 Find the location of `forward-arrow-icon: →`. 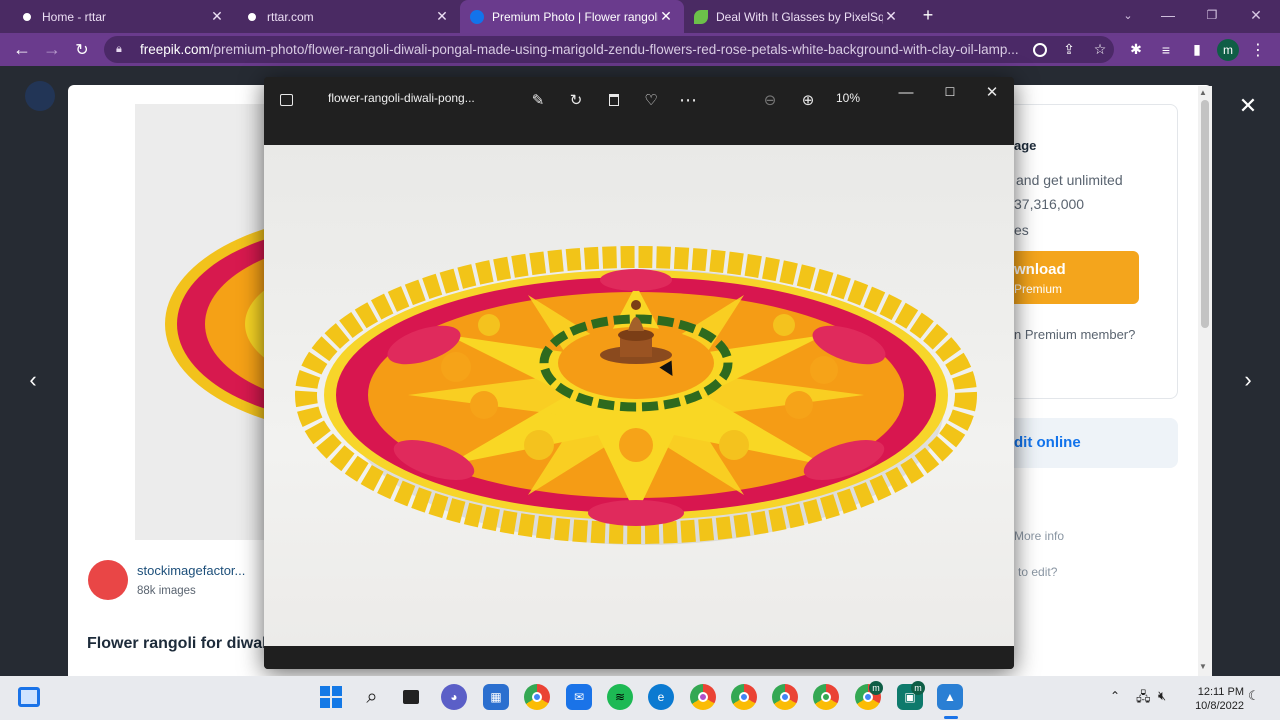

forward-arrow-icon: → is located at coordinates (52, 49).